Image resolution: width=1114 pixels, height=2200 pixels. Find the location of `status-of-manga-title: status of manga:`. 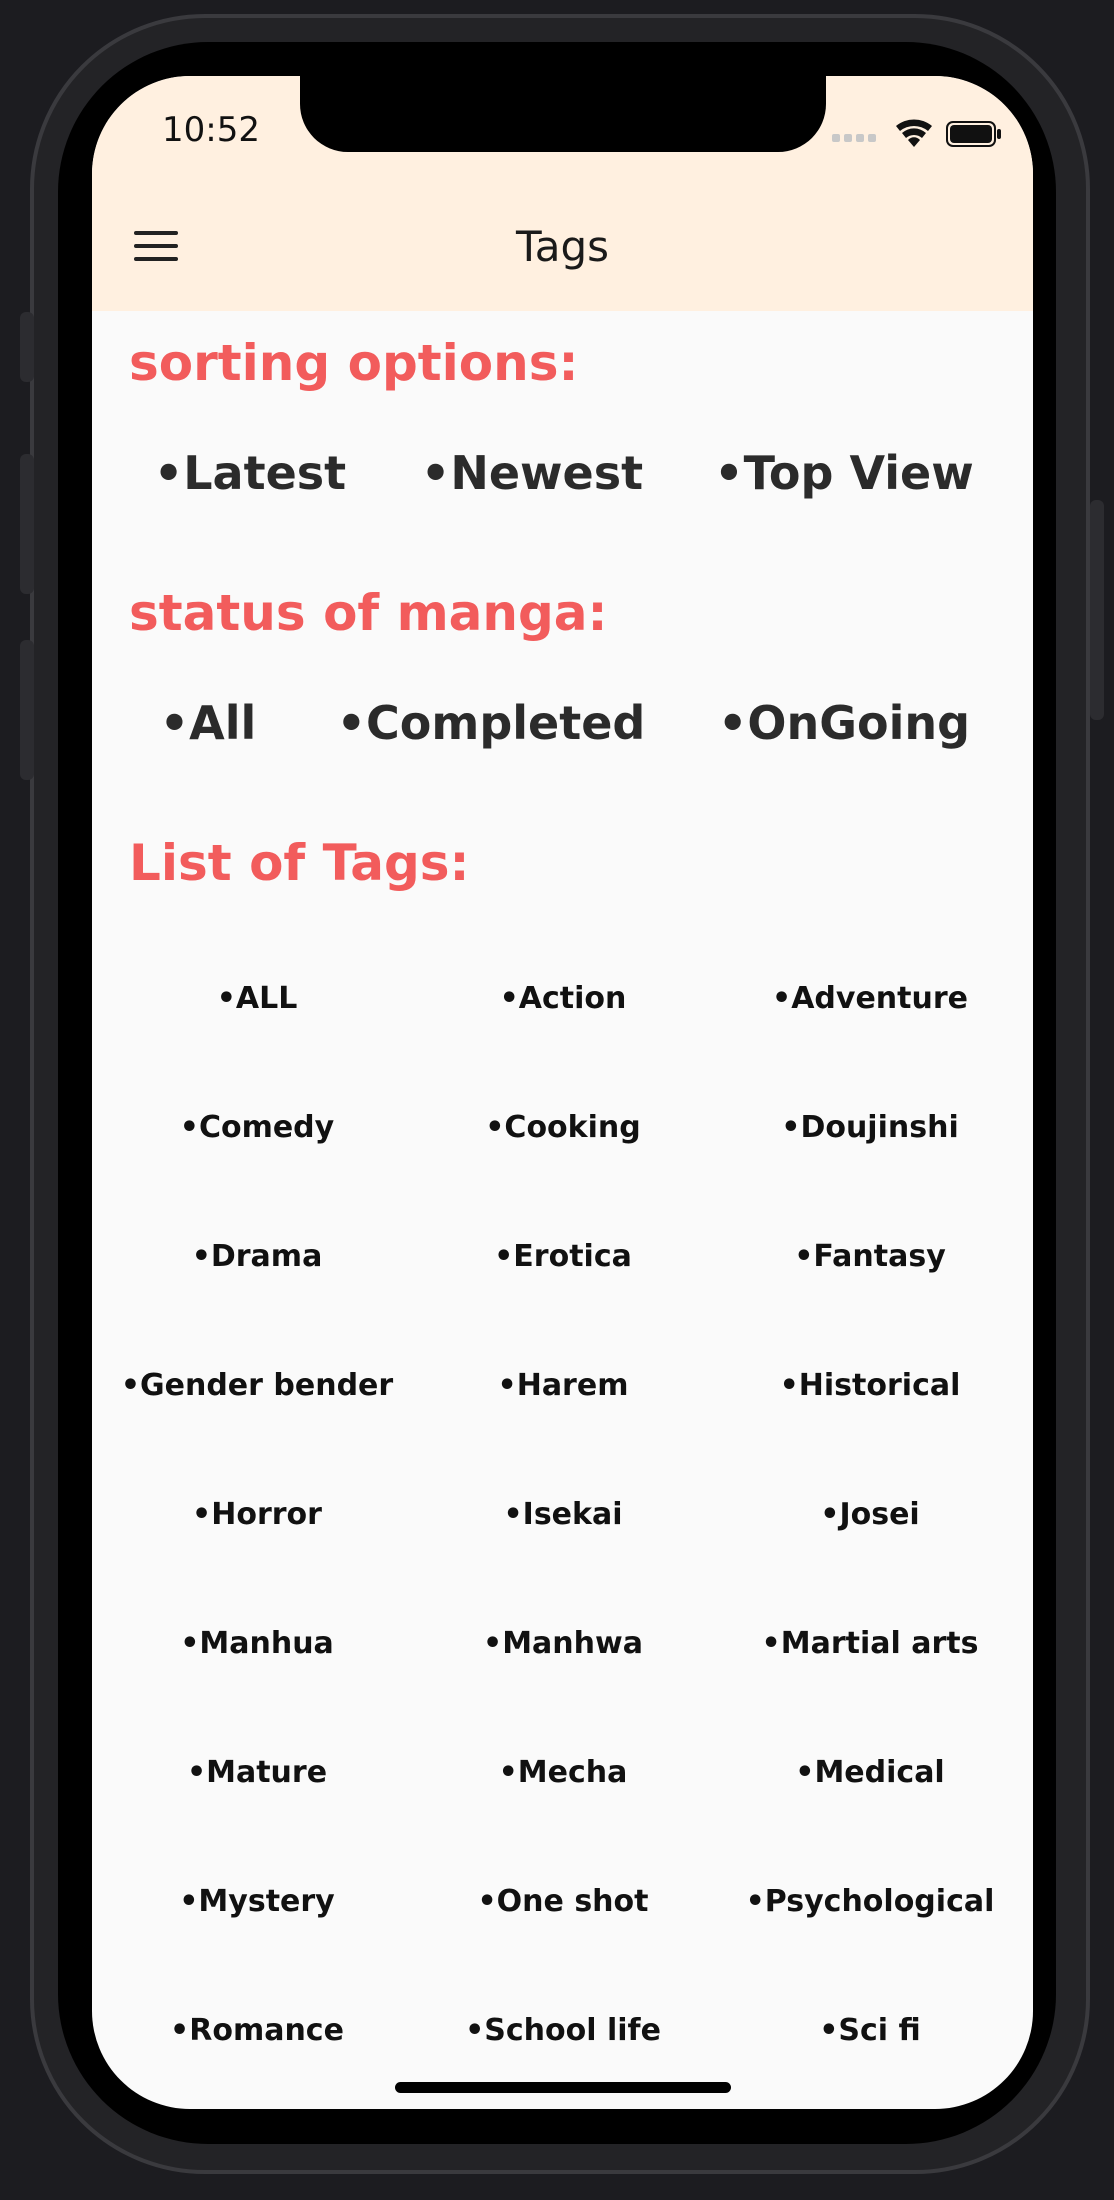

status-of-manga-title: status of manga: is located at coordinates (368, 613).